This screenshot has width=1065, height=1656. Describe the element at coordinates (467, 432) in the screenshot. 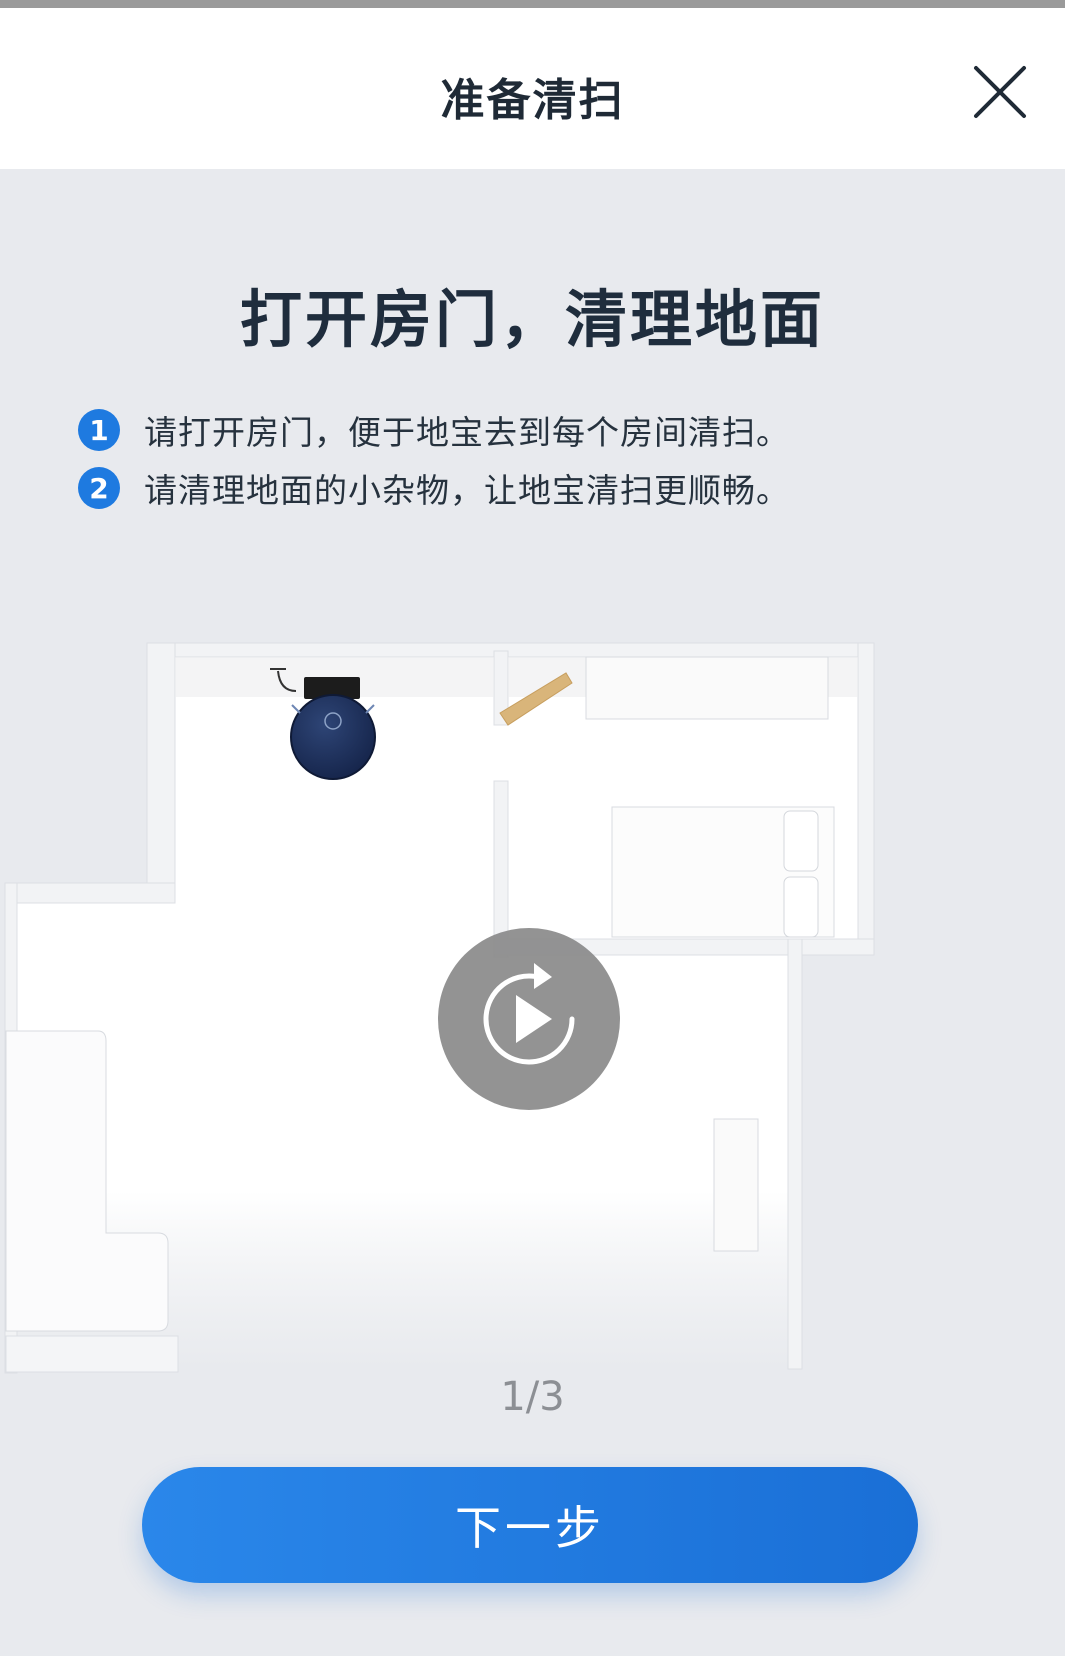

I see `tip-text: 请打开房门，便于地宝去到每个房间清扫。` at that location.